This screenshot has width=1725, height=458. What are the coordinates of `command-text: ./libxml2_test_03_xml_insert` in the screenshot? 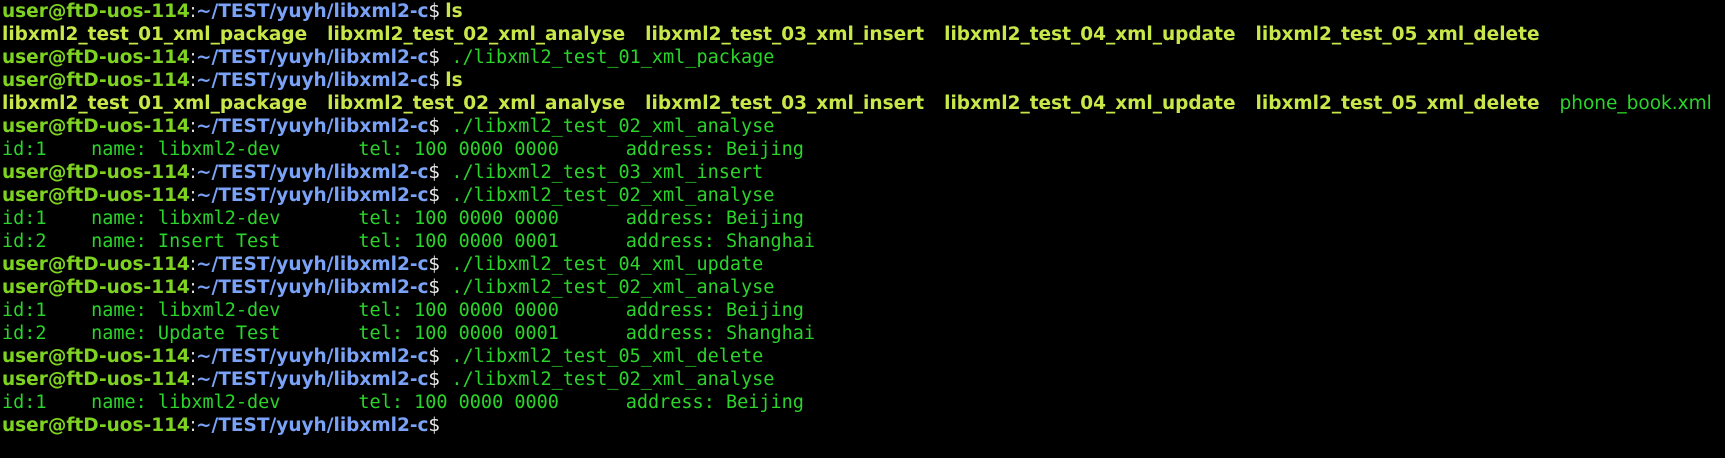 It's located at (602, 172).